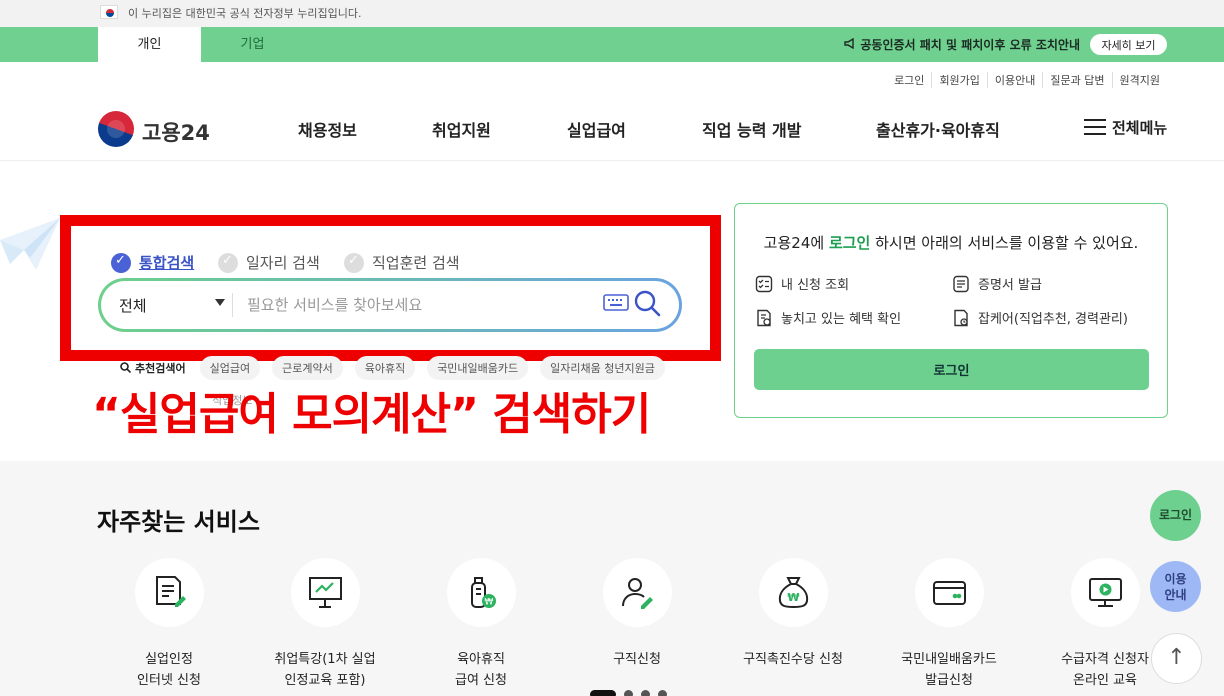  I want to click on keyword-chip: 국민내일배움카드, so click(478, 368).